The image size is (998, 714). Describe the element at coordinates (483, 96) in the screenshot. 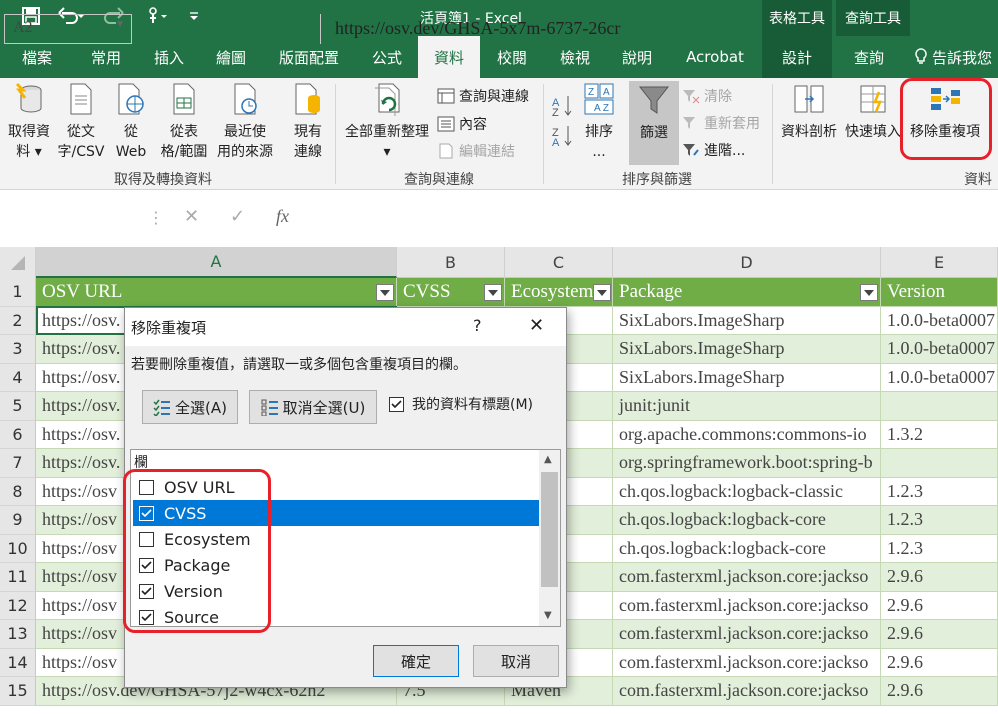

I see `queries-connections-button: 查詢與連線` at that location.